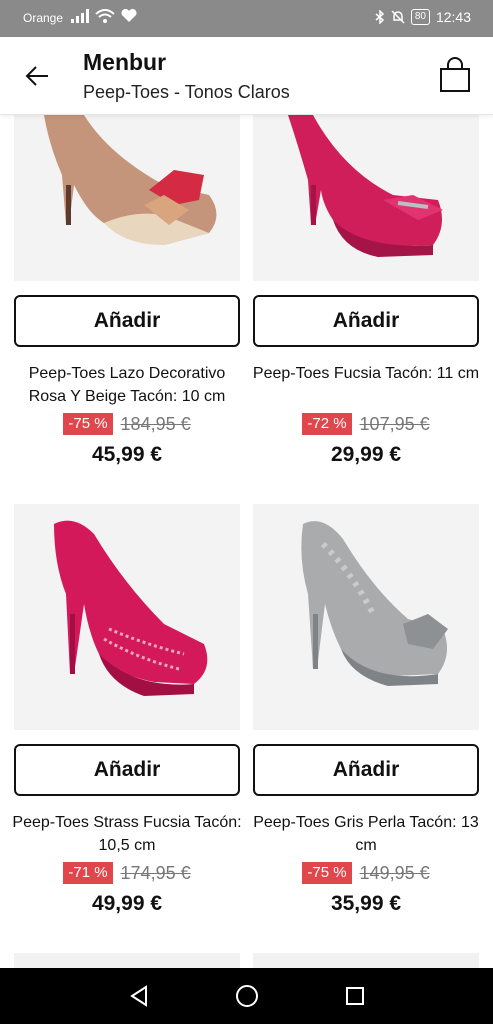 This screenshot has height=1024, width=493. What do you see at coordinates (366, 454) in the screenshot?
I see `current-price: 29,99 €` at bounding box center [366, 454].